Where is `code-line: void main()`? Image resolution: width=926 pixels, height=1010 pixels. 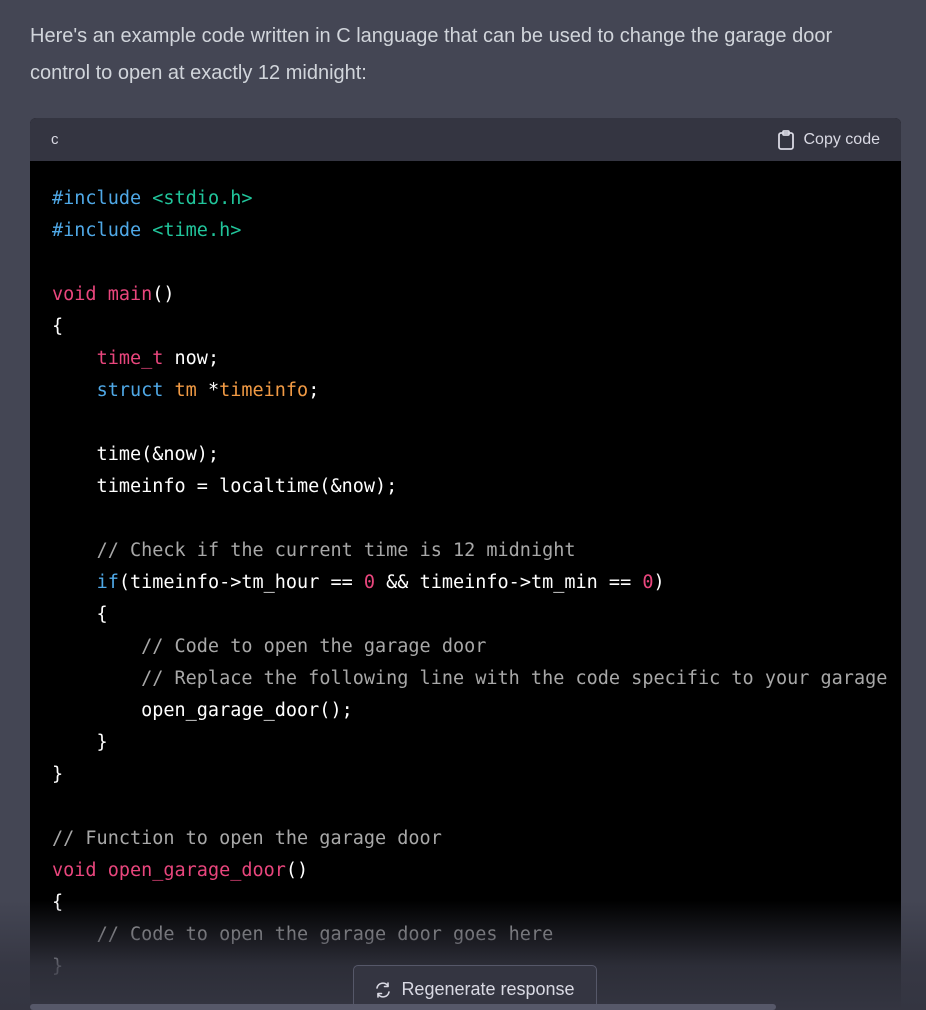 code-line: void main() is located at coordinates (476, 295).